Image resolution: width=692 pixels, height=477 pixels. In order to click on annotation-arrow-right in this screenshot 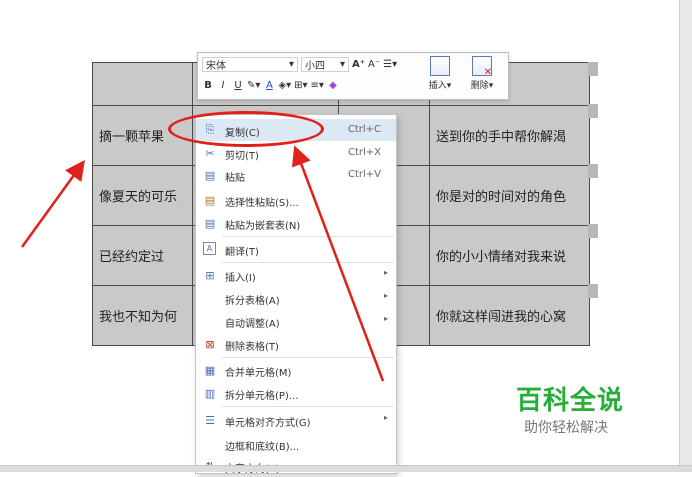, I will do `click(338, 263)`.